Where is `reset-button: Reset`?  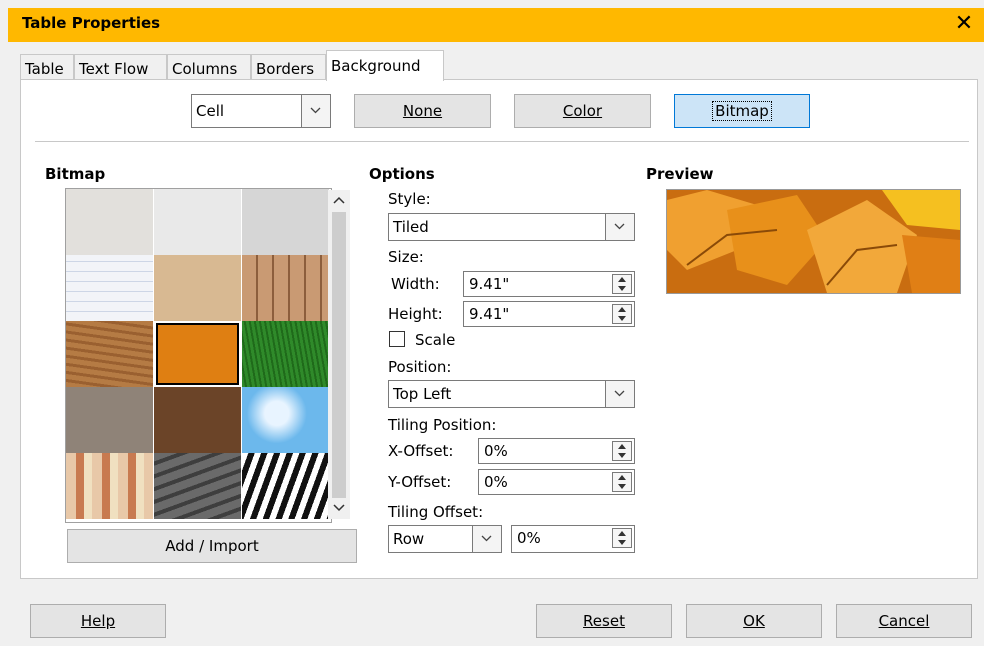 reset-button: Reset is located at coordinates (604, 621).